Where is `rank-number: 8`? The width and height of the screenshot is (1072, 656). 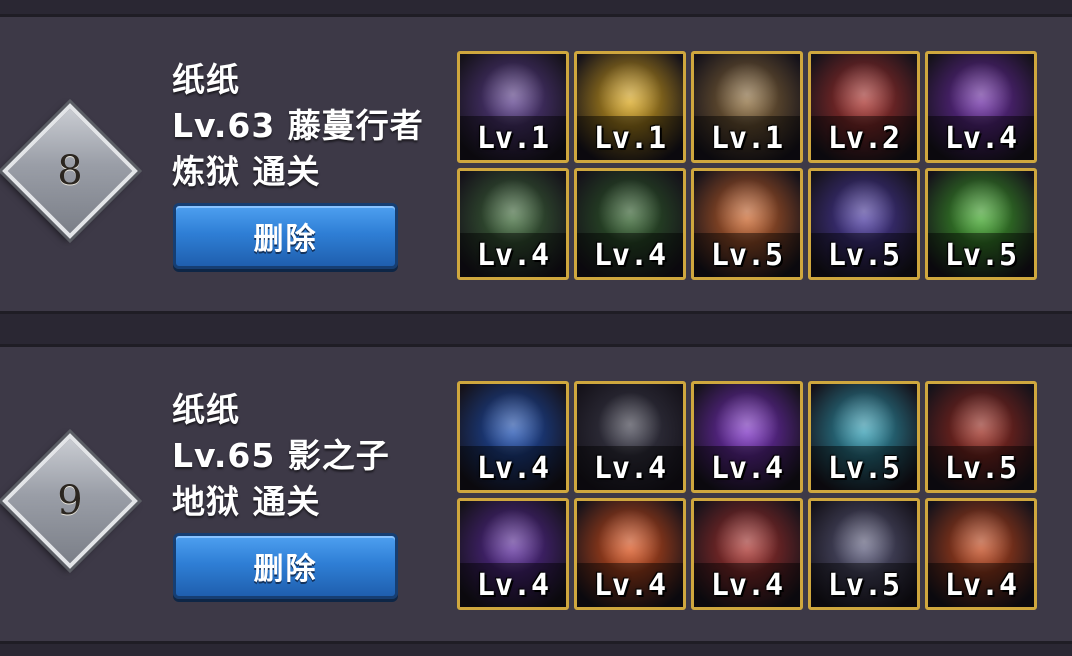 rank-number: 8 is located at coordinates (70, 171).